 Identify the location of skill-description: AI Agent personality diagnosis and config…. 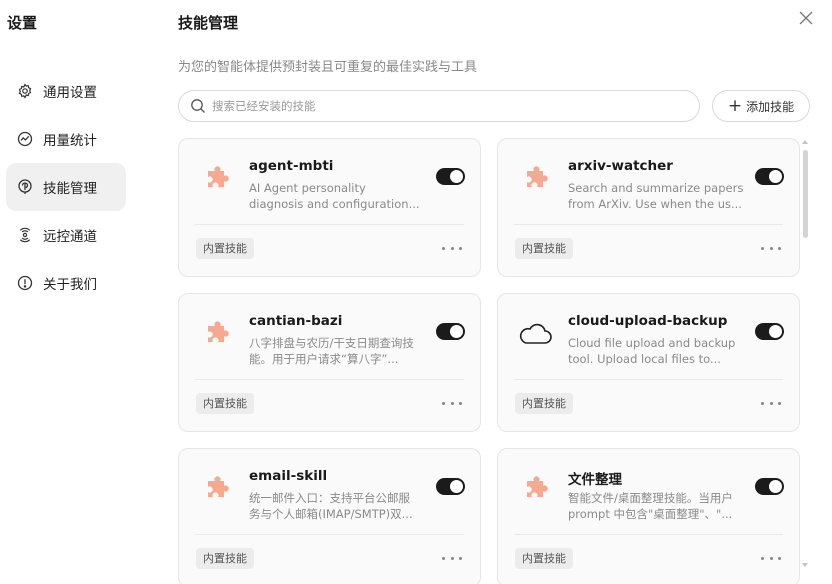
(334, 196).